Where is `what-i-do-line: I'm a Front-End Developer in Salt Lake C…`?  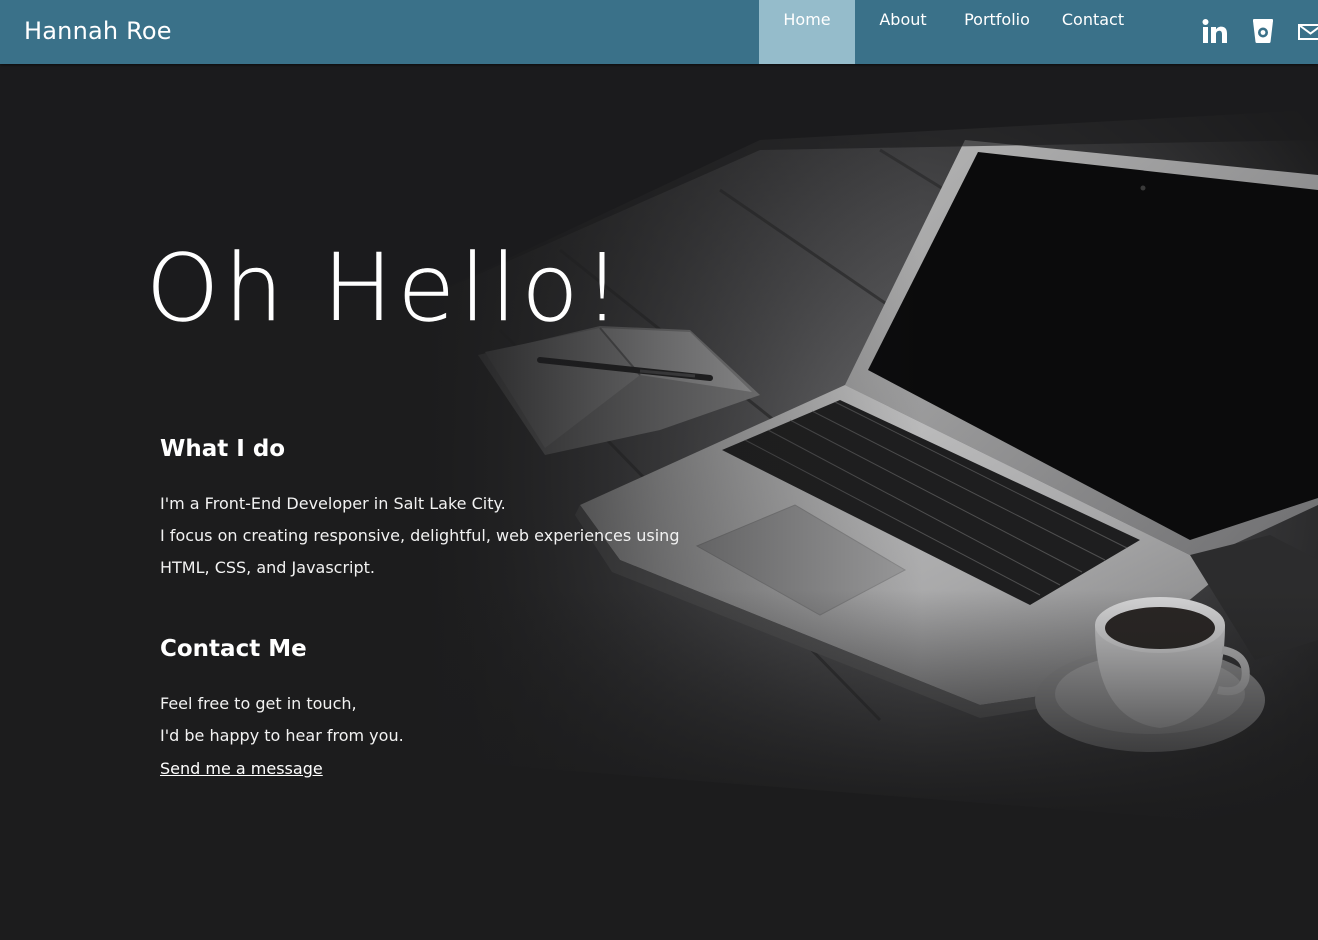
what-i-do-line: I'm a Front-End Developer in Salt Lake C… is located at coordinates (333, 503).